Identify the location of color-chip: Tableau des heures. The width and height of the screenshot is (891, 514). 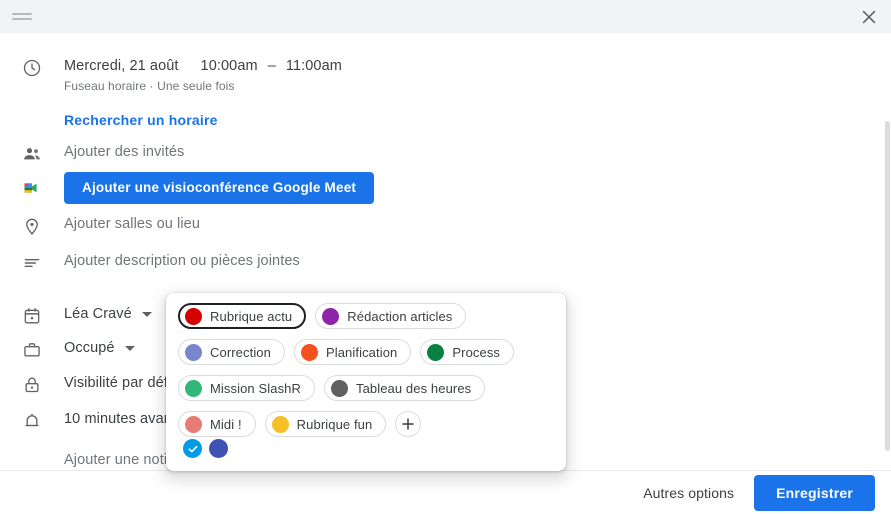
(404, 388).